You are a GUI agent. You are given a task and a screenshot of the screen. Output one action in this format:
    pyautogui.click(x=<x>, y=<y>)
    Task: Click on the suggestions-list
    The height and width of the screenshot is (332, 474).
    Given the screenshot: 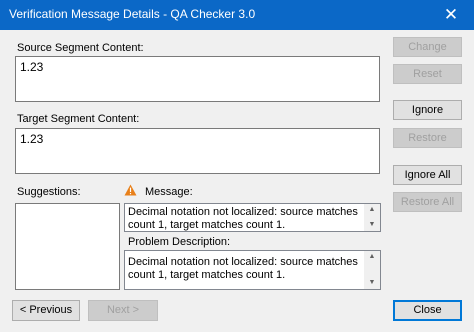 What is the action you would take?
    pyautogui.click(x=67, y=246)
    